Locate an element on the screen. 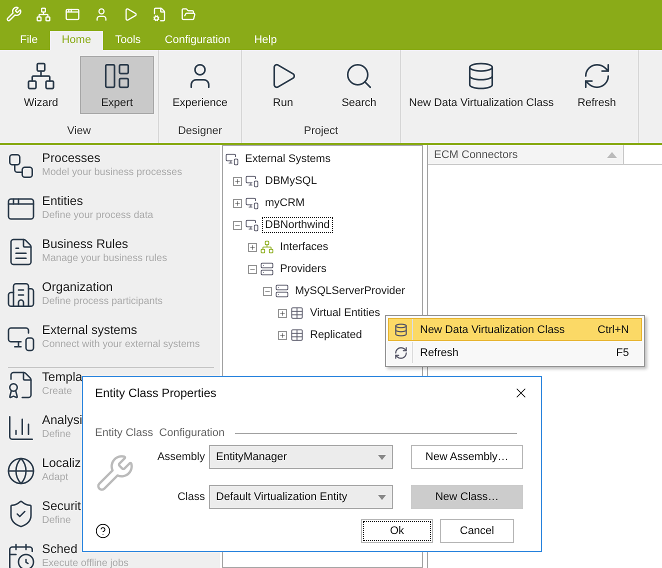 The height and width of the screenshot is (568, 662). nav-item-description: Define process participants is located at coordinates (102, 302).